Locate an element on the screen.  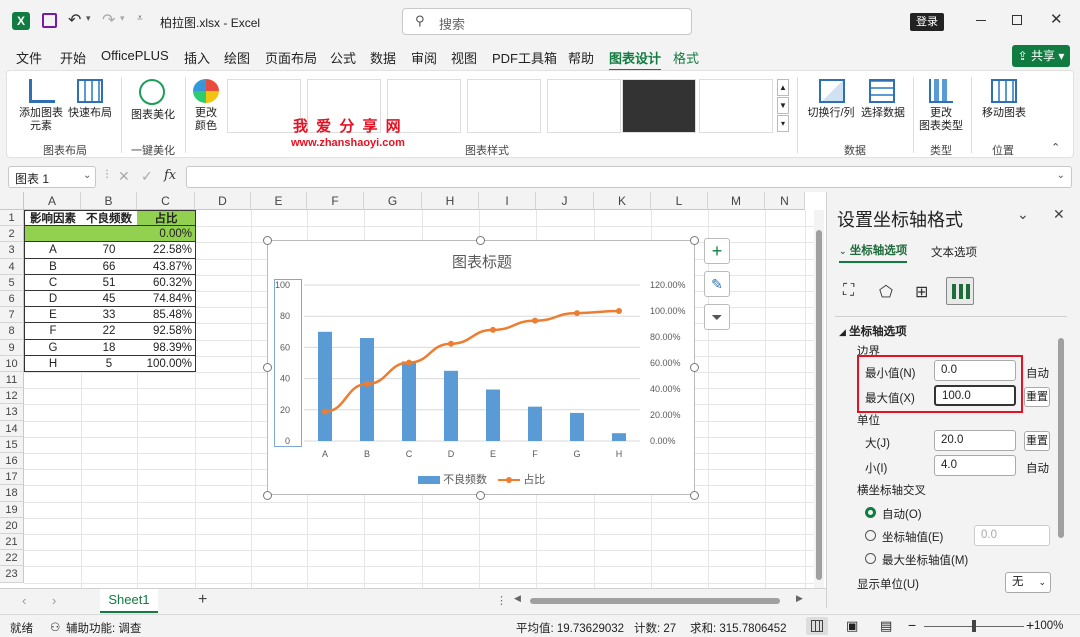
column-header-i: I is located at coordinates (507, 201).